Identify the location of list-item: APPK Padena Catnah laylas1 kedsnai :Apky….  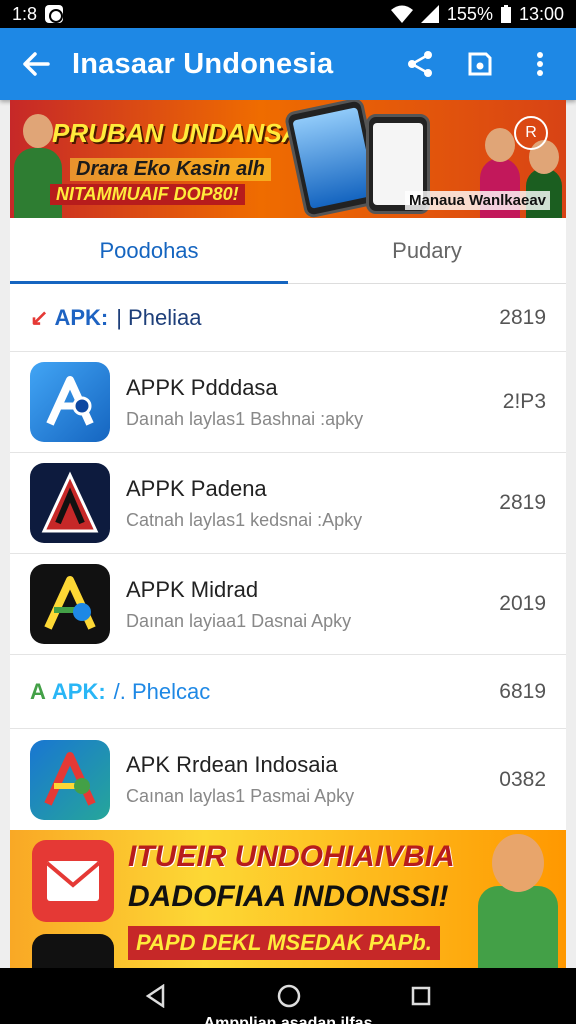
(288, 503).